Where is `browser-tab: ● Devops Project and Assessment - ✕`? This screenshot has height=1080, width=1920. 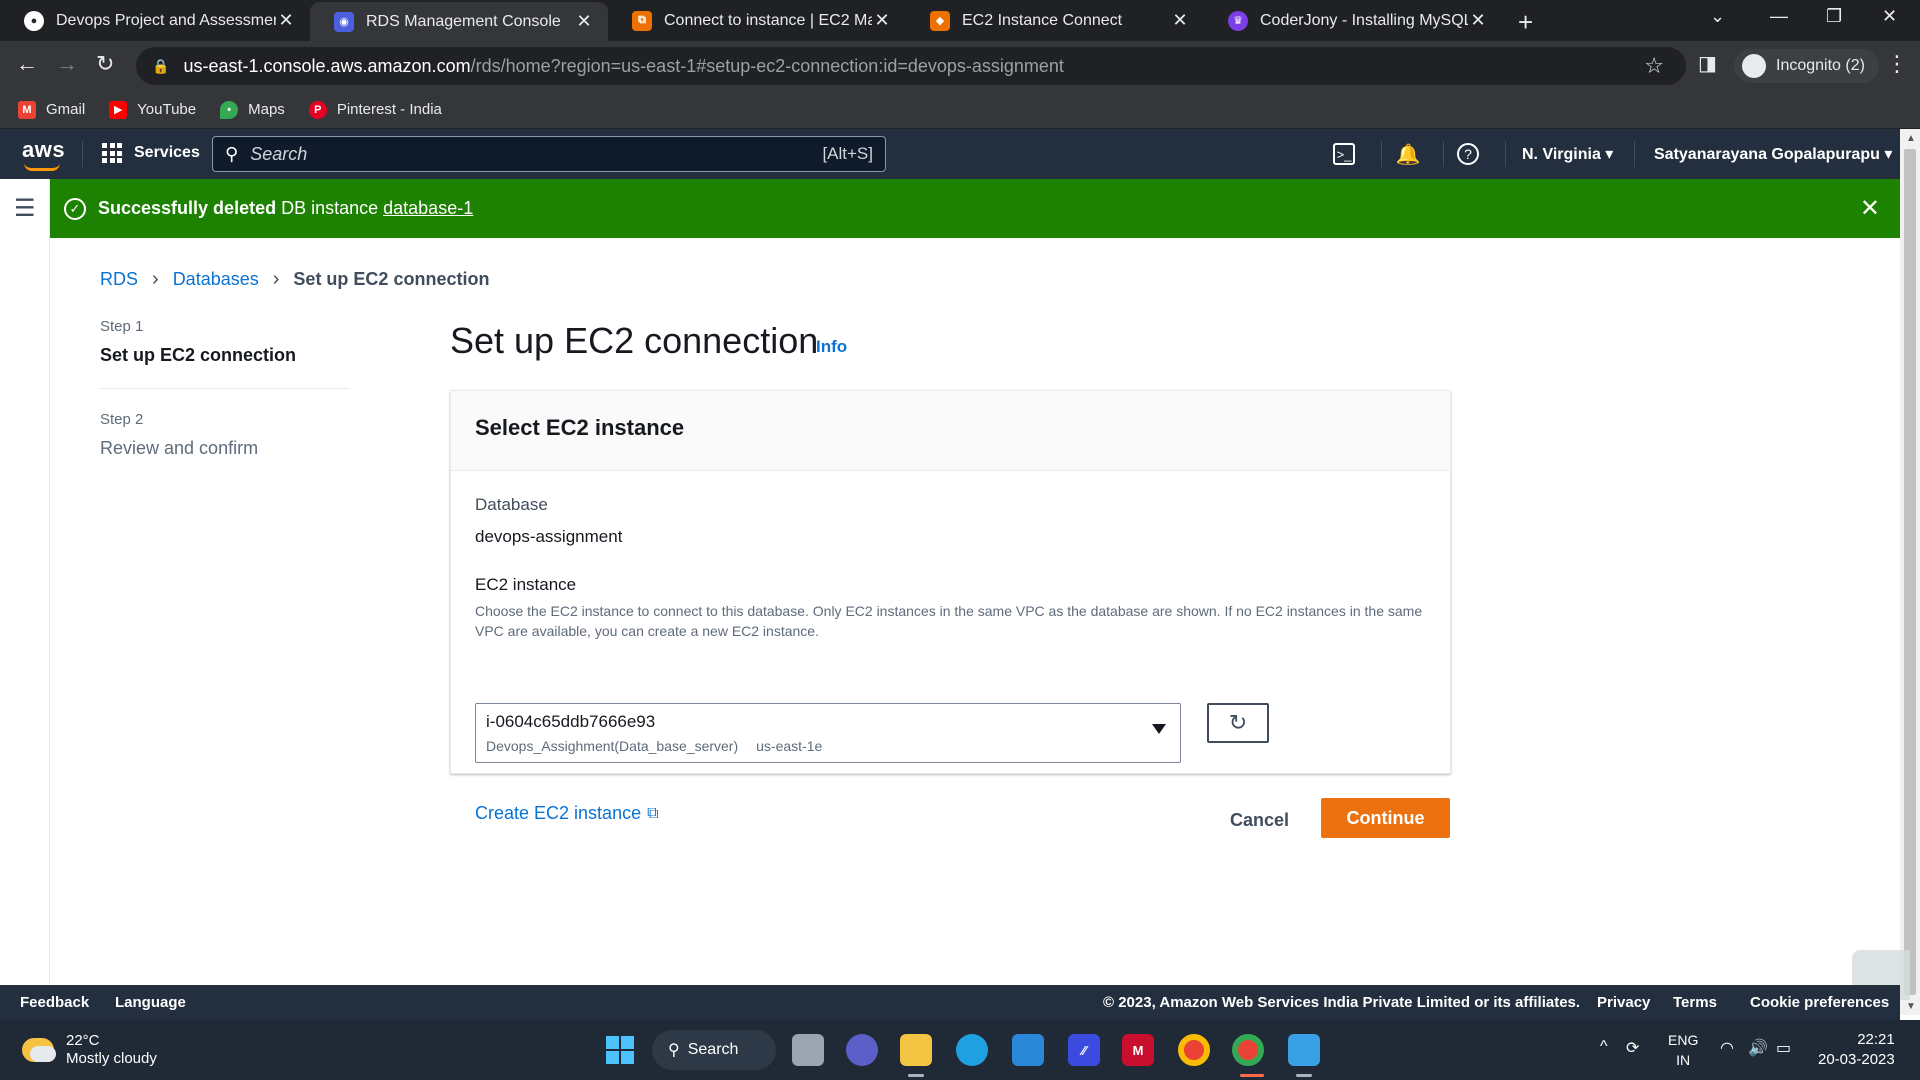 browser-tab: ● Devops Project and Assessment - ✕ is located at coordinates (155, 20).